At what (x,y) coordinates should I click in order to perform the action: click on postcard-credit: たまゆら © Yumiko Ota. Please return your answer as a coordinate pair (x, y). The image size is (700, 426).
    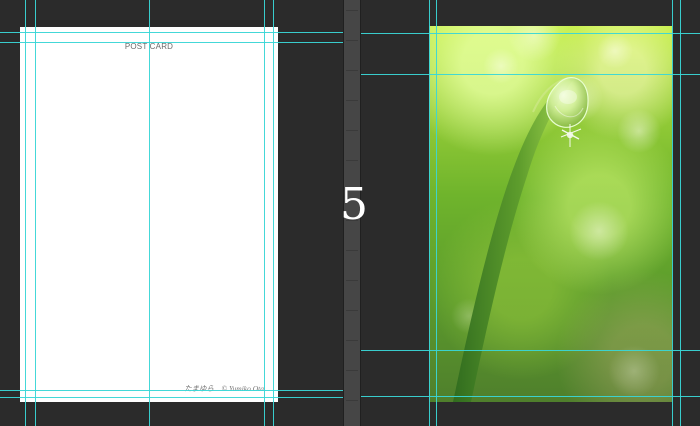
    Looking at the image, I should click on (224, 388).